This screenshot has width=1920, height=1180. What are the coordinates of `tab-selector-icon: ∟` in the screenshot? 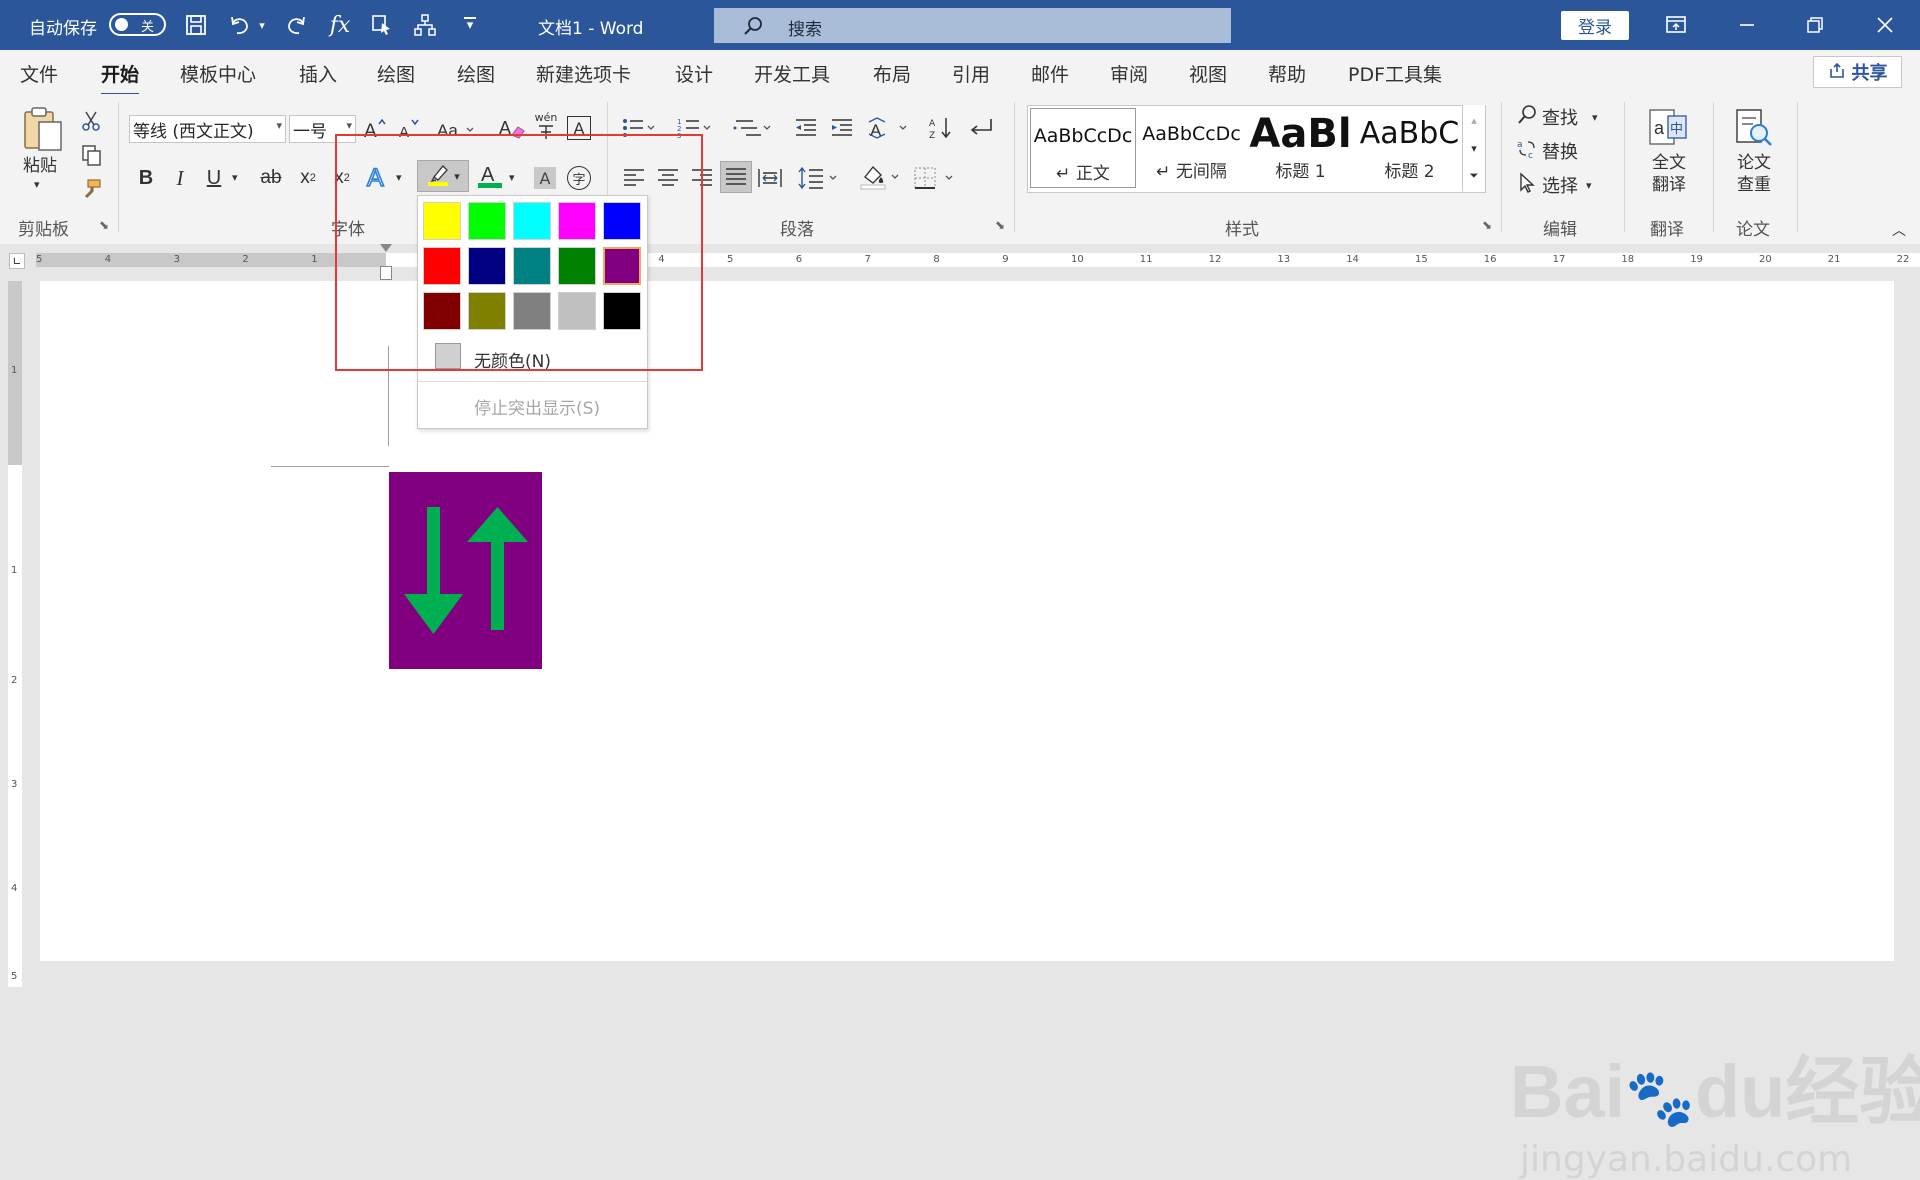 It's located at (17, 261).